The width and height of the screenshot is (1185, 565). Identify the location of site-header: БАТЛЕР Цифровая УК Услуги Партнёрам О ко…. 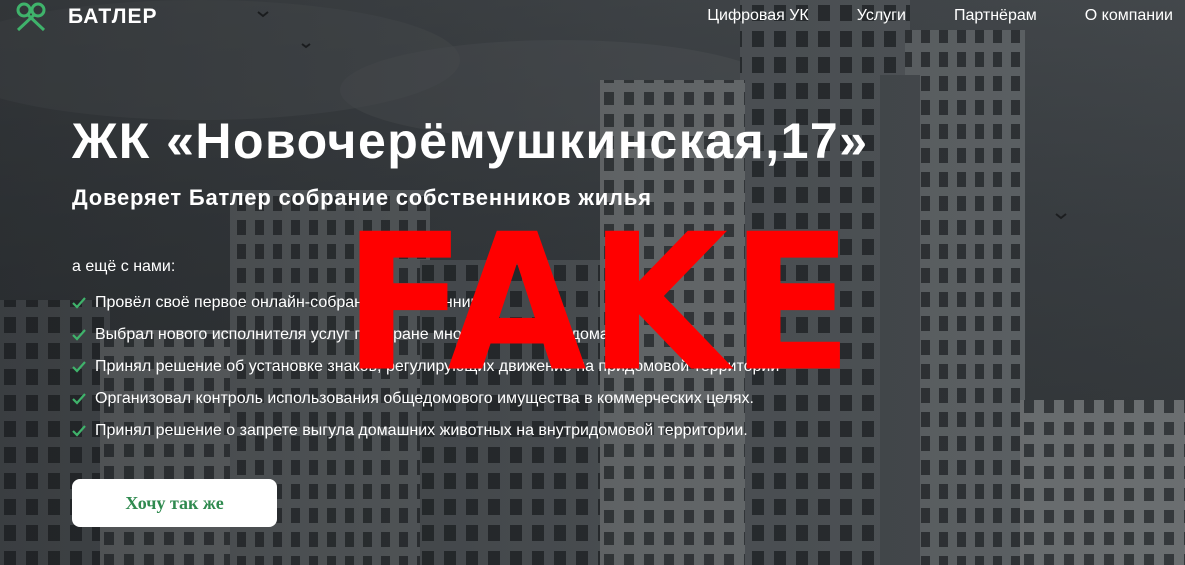
(592, 17).